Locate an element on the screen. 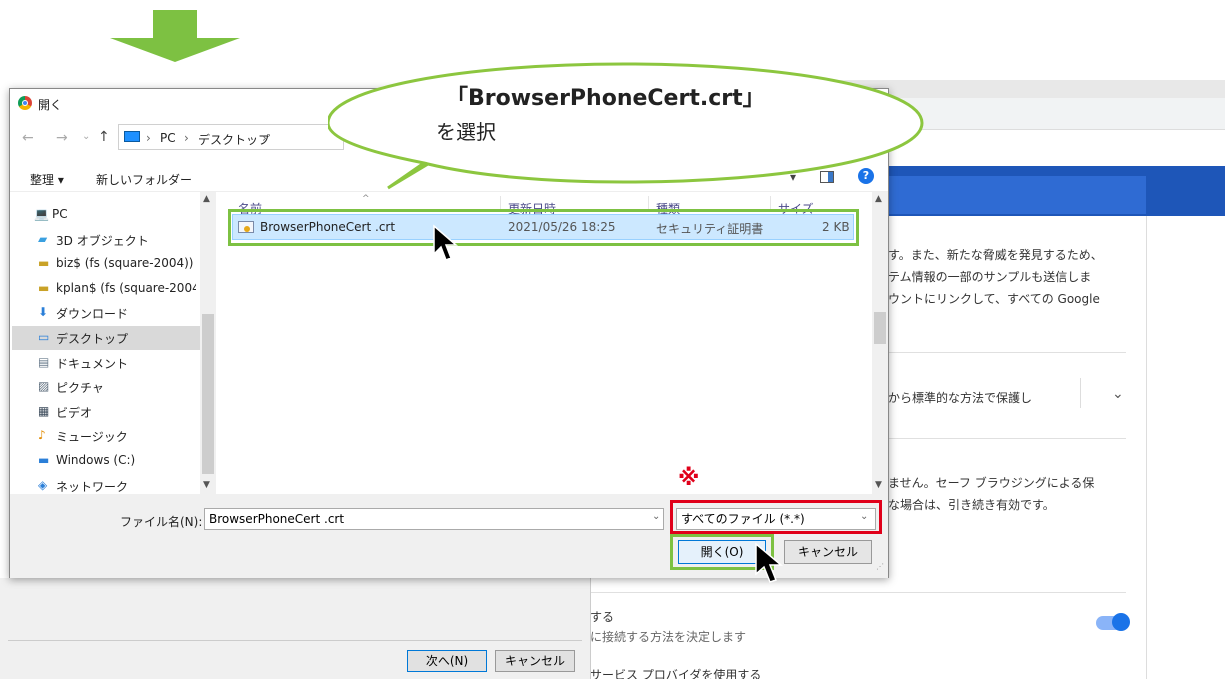 The image size is (1225, 679). organize-button: 整理 ▾ is located at coordinates (47, 179).